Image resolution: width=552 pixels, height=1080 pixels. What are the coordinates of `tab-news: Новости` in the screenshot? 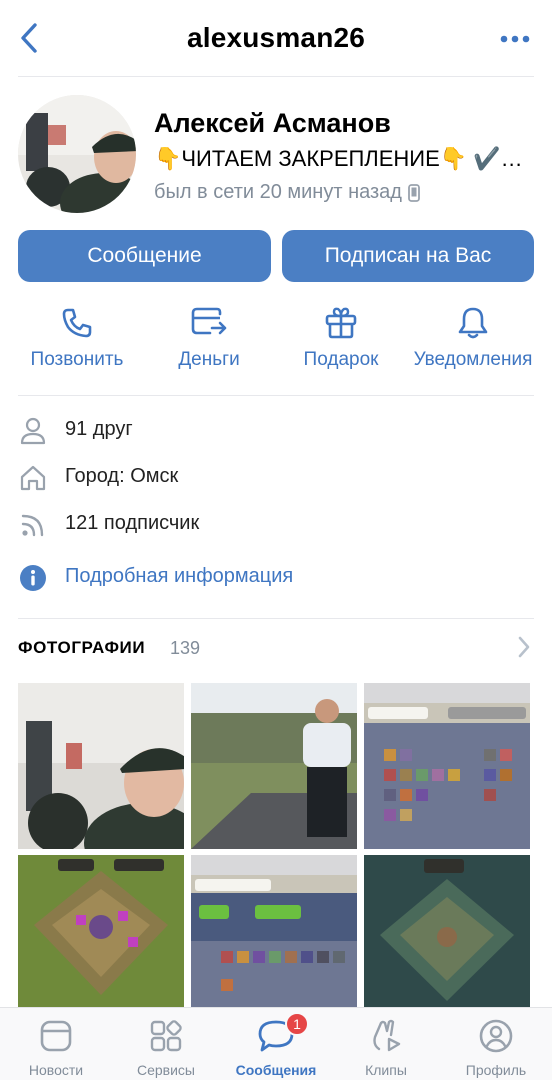 It's located at (56, 1044).